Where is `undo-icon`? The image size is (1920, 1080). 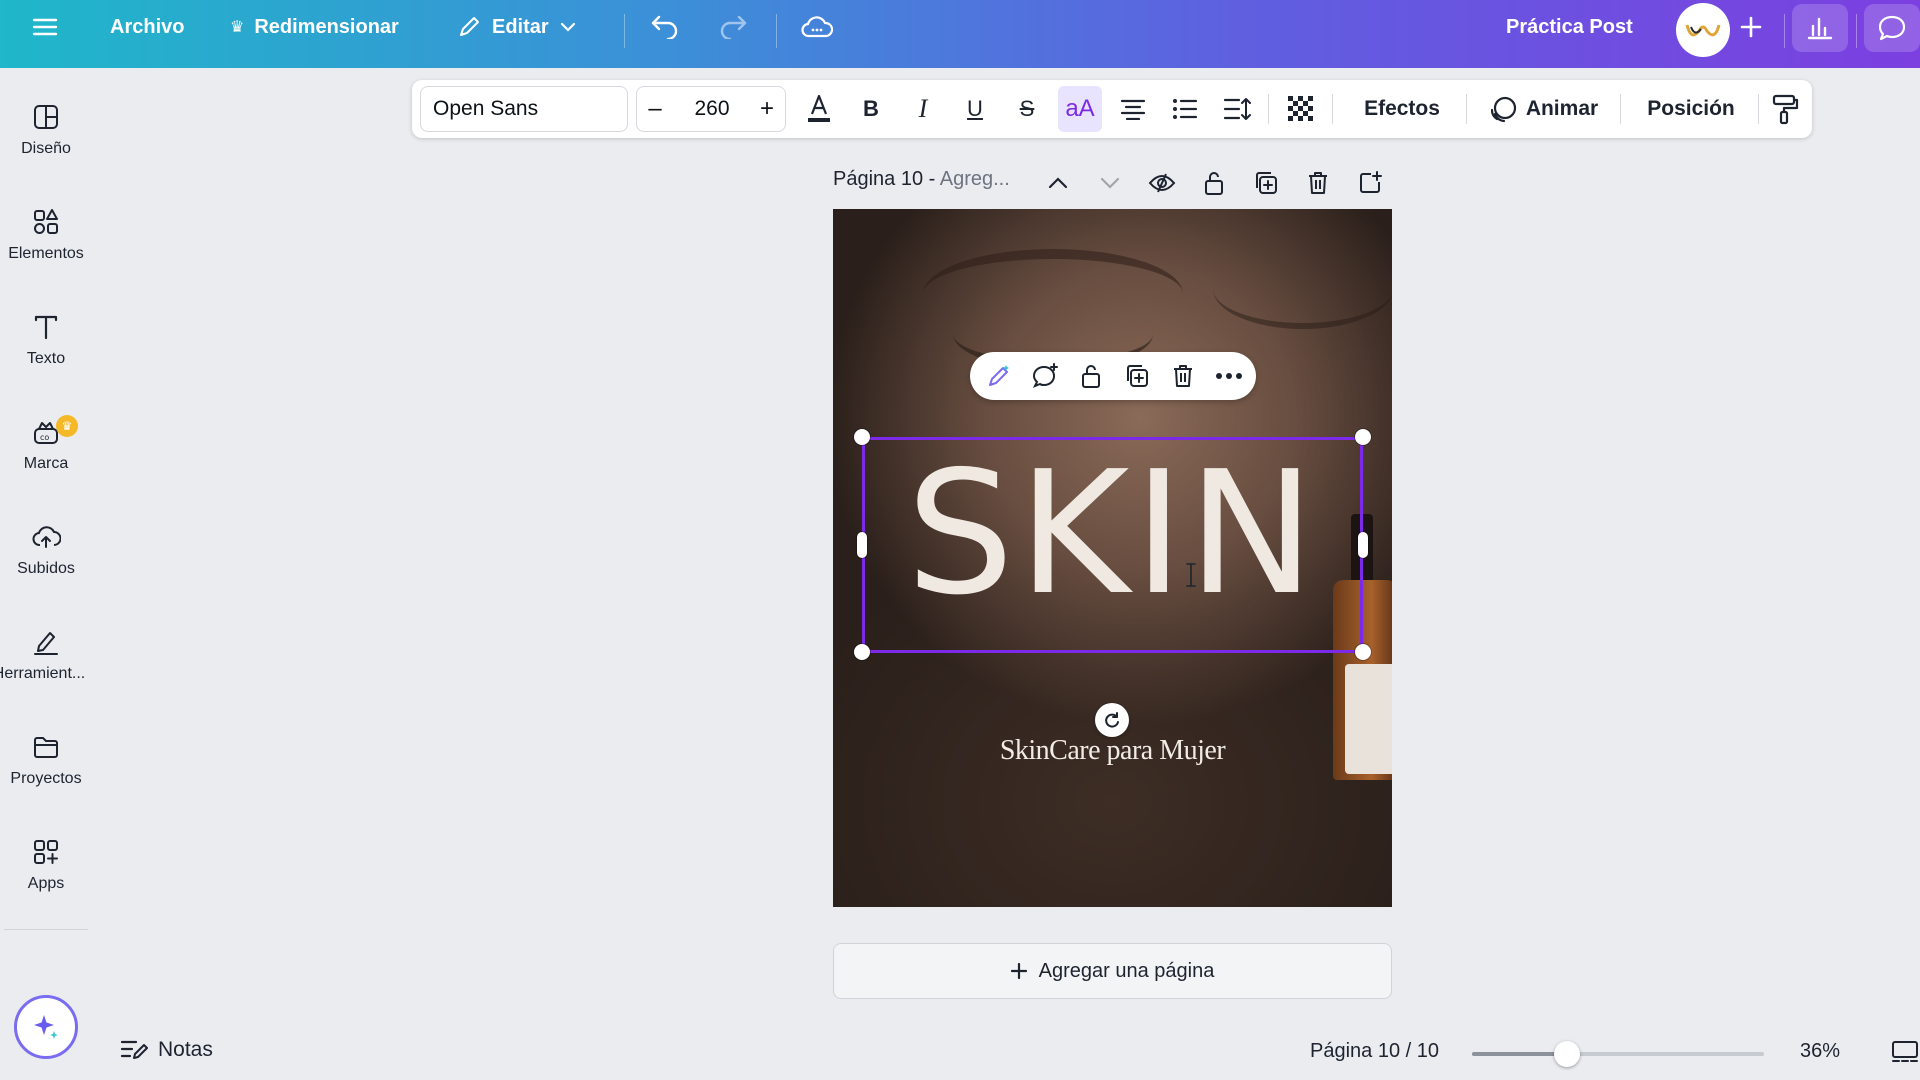 undo-icon is located at coordinates (665, 27).